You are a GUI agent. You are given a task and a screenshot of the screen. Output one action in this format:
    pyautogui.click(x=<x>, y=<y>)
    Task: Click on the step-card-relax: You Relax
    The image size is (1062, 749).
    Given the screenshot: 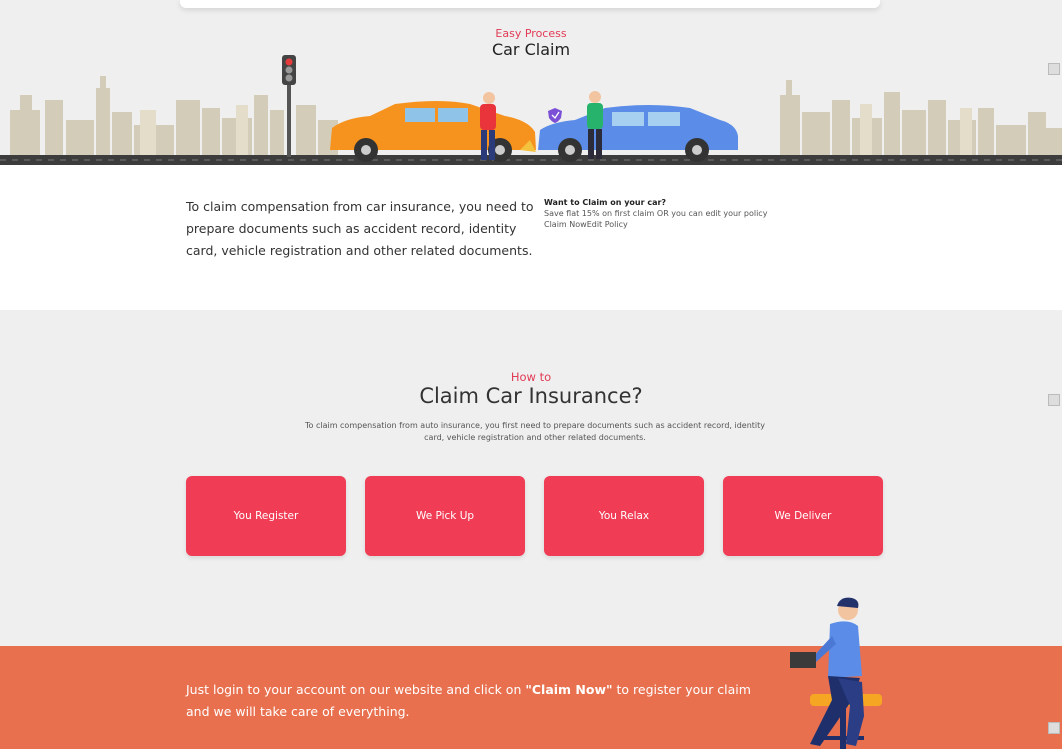 What is the action you would take?
    pyautogui.click(x=624, y=516)
    